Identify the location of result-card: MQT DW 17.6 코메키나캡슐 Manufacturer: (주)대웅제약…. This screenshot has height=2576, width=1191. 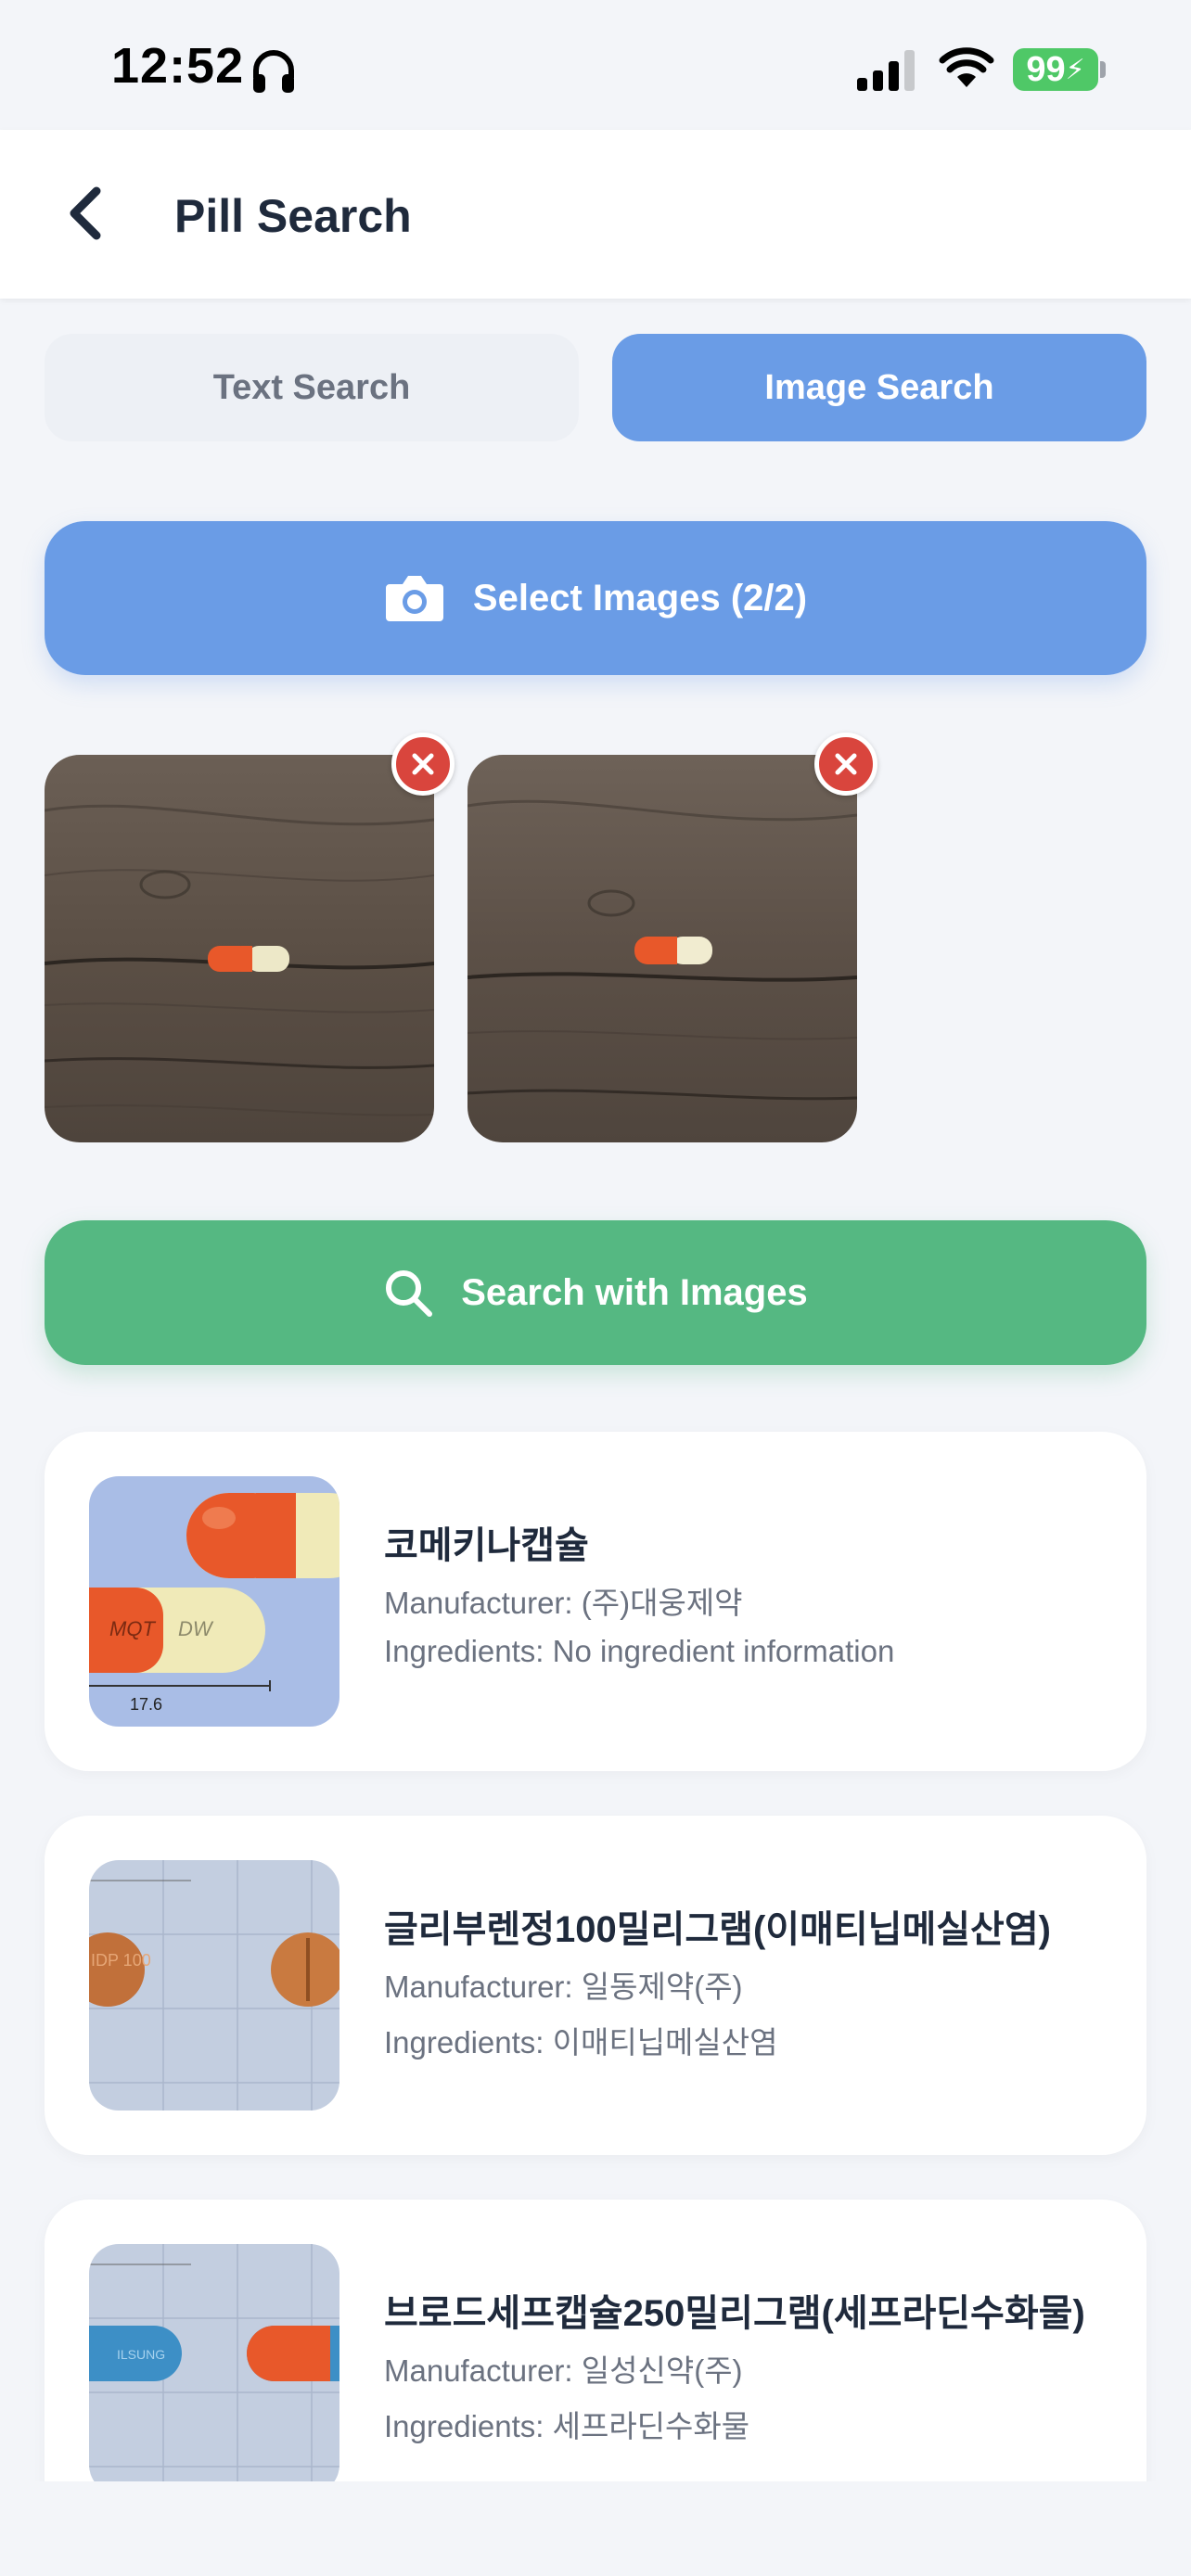
(595, 1601).